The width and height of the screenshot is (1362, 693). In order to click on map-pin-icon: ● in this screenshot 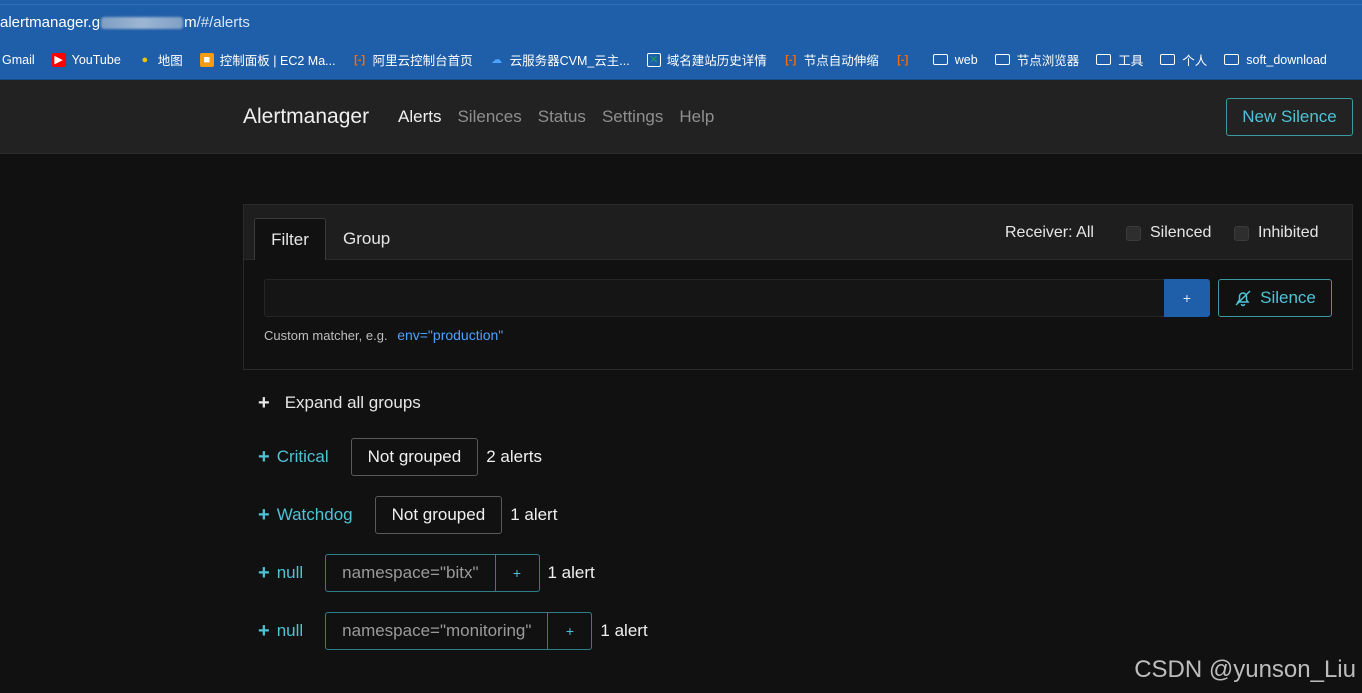, I will do `click(145, 59)`.